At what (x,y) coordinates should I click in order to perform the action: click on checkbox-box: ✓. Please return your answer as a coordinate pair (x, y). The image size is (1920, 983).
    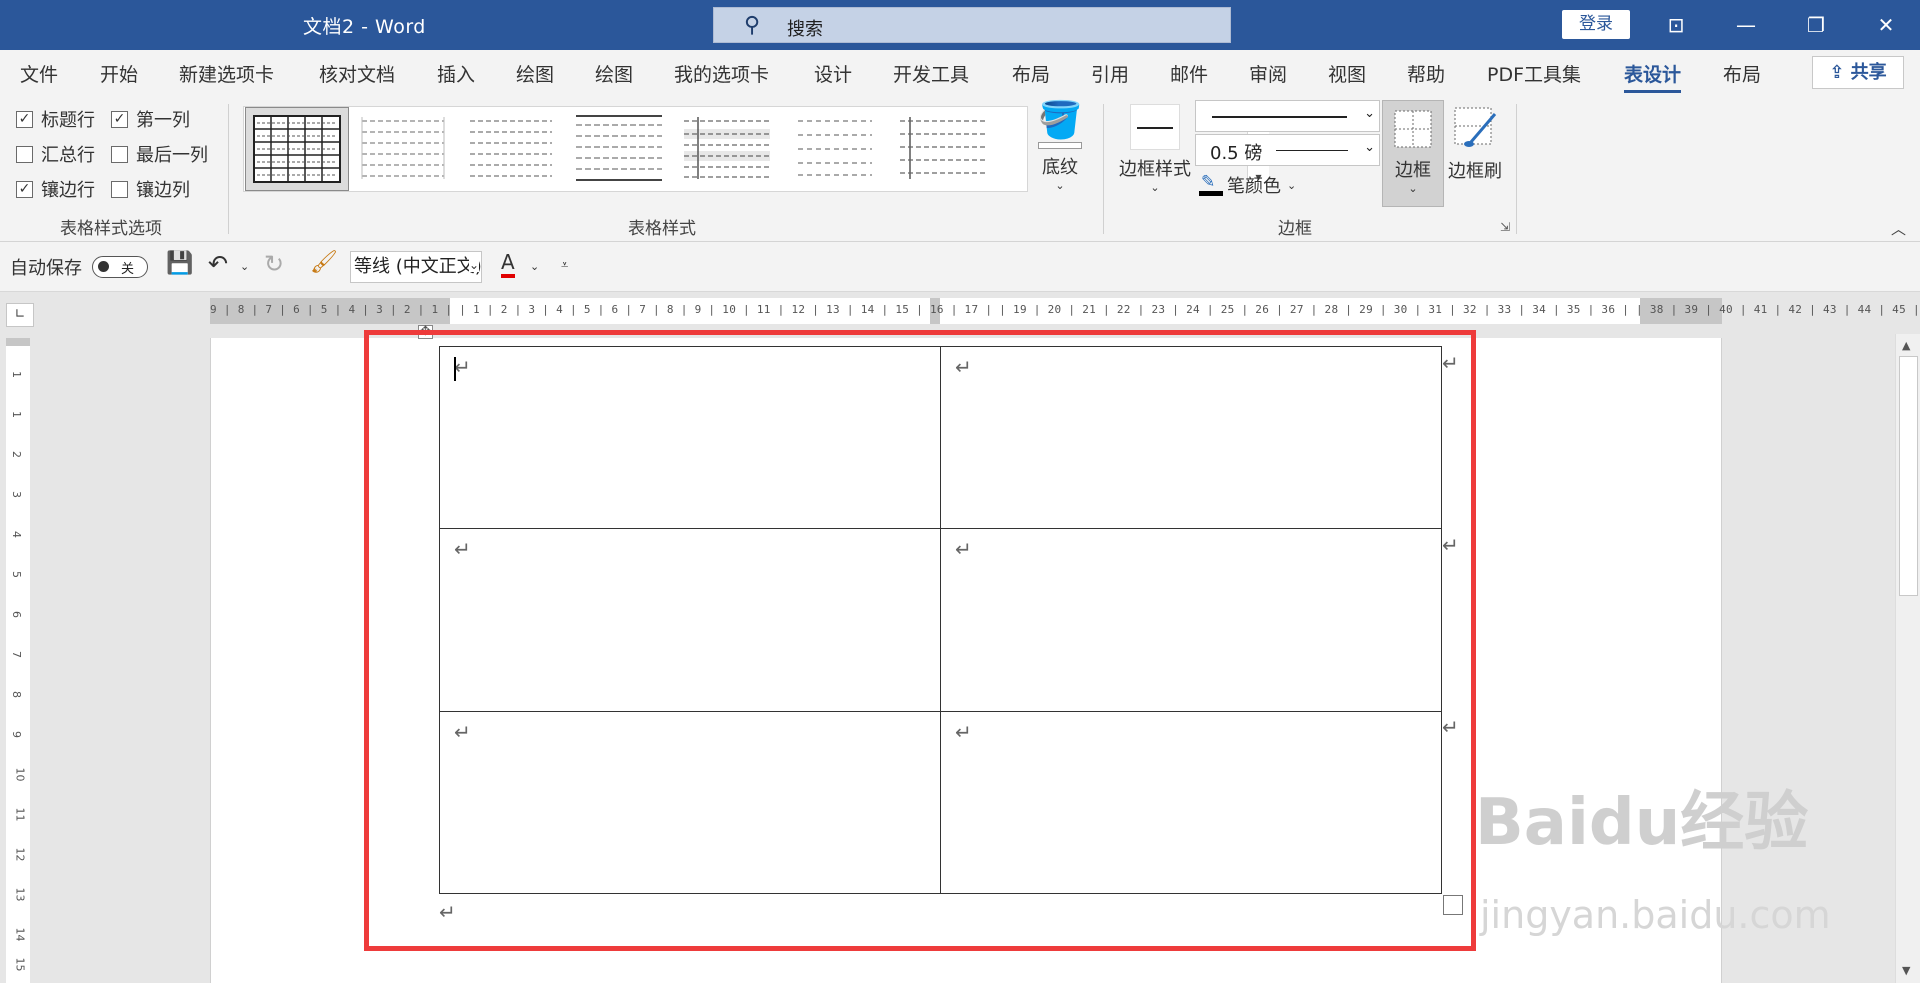
    Looking at the image, I should click on (24, 189).